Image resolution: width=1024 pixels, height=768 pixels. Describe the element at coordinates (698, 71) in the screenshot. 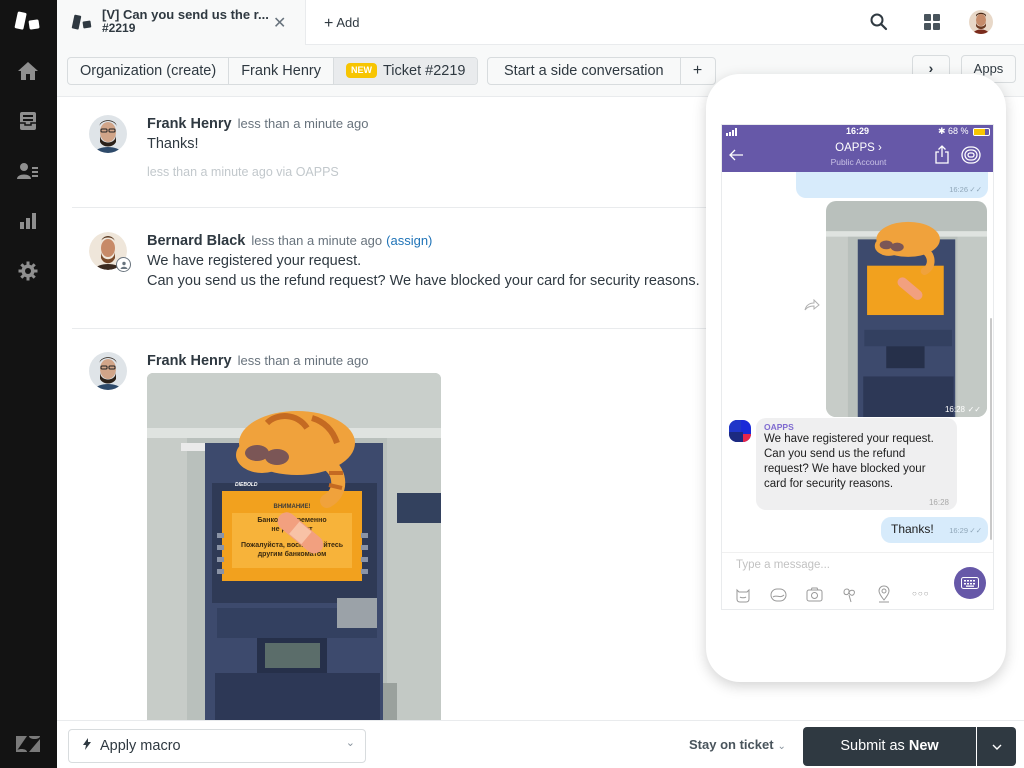

I see `add-side-conversation-button: +` at that location.